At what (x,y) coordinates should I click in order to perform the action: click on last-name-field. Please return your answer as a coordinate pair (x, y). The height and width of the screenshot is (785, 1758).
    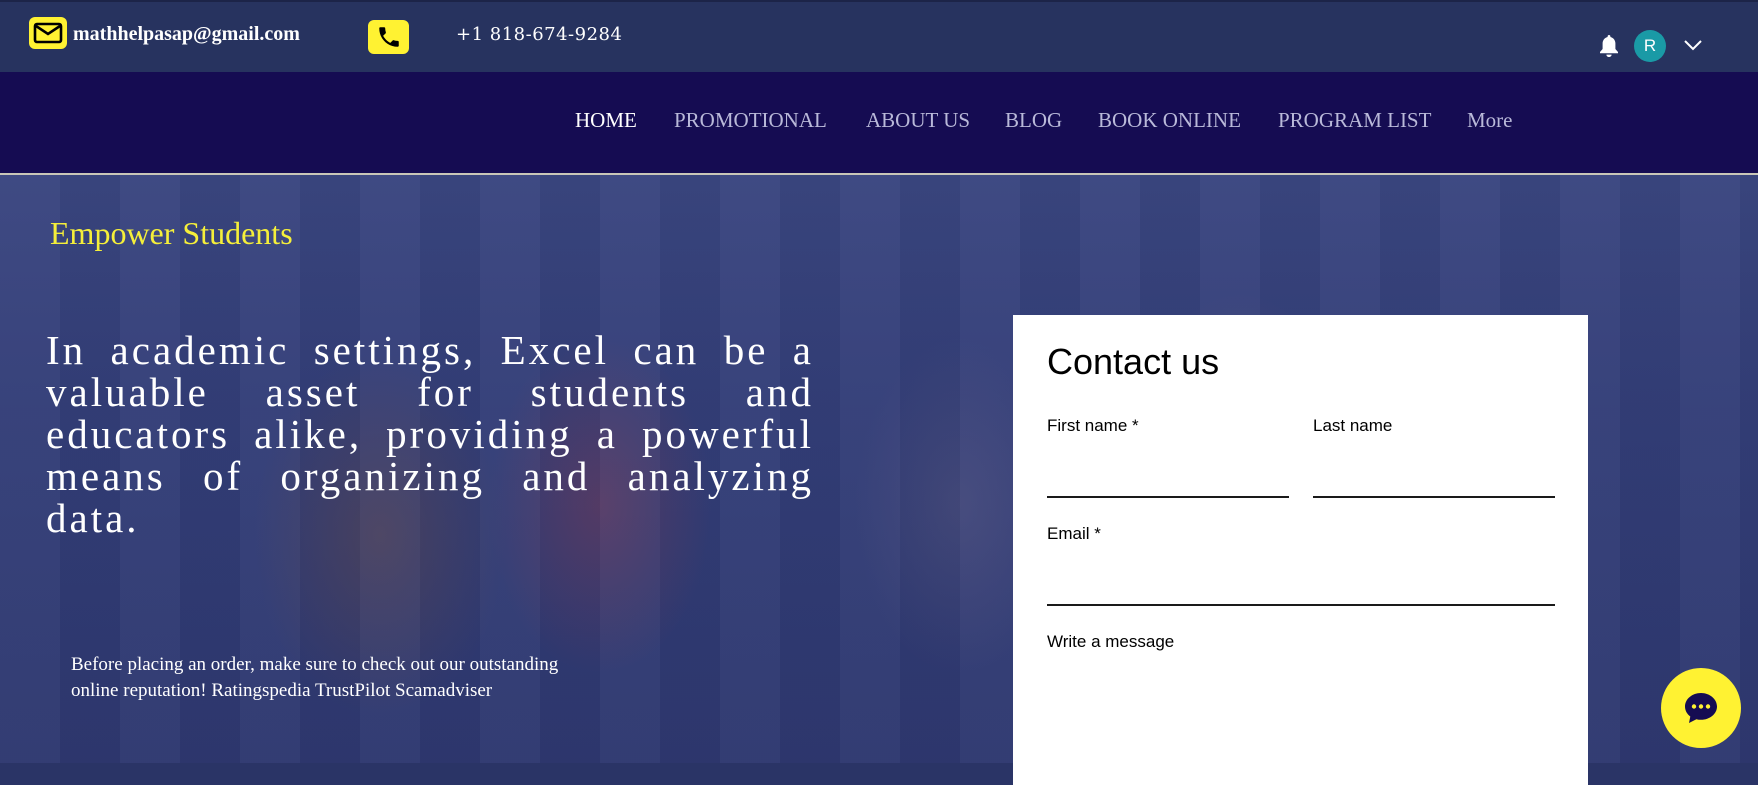
    Looking at the image, I should click on (1434, 497).